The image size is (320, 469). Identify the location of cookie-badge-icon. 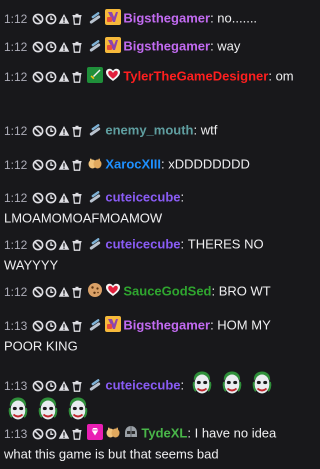
(95, 290).